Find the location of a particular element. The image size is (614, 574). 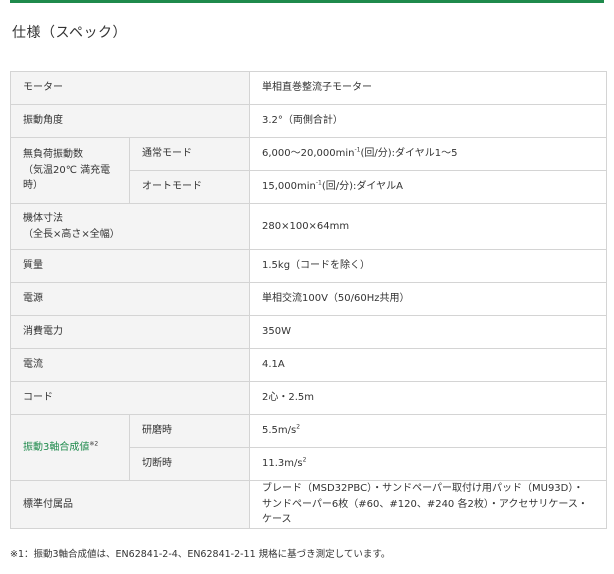

grinding-value-exponent: 2 is located at coordinates (298, 427).